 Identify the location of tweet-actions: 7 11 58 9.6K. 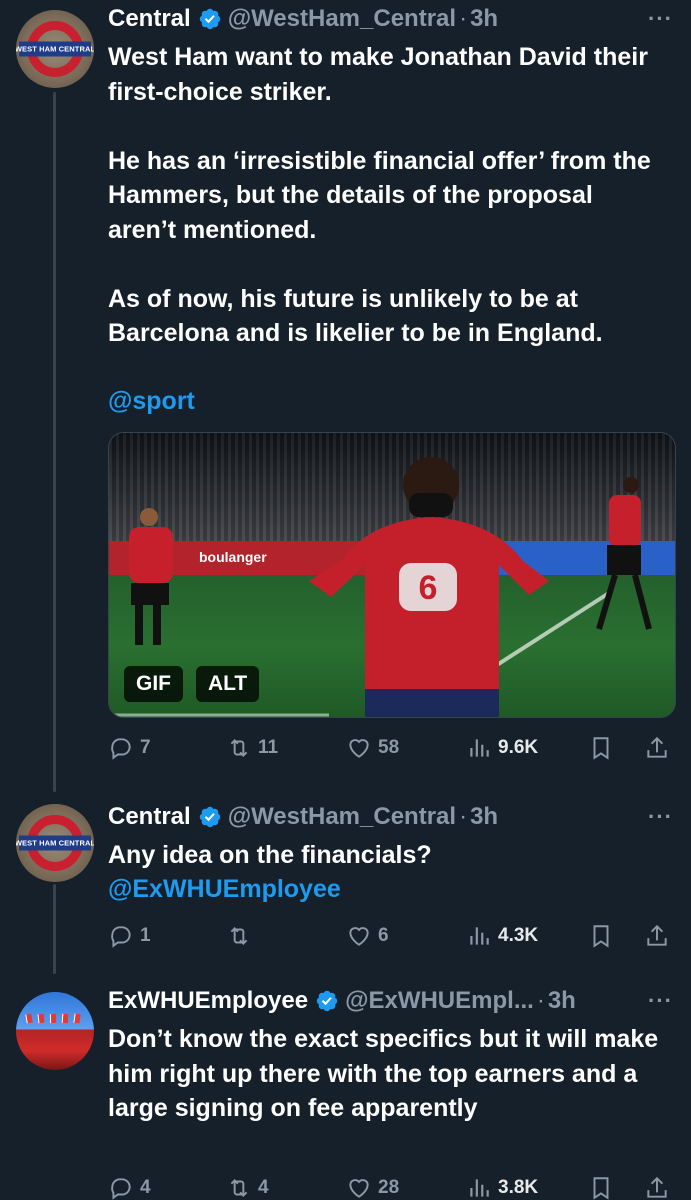
(391, 748).